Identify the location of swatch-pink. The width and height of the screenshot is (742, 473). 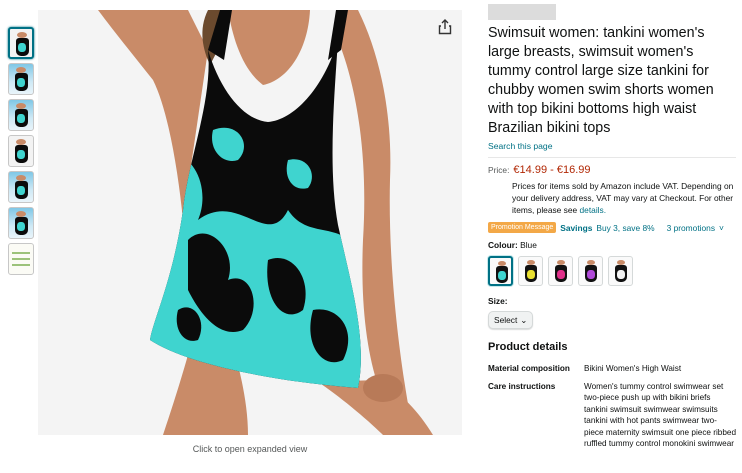
(560, 271).